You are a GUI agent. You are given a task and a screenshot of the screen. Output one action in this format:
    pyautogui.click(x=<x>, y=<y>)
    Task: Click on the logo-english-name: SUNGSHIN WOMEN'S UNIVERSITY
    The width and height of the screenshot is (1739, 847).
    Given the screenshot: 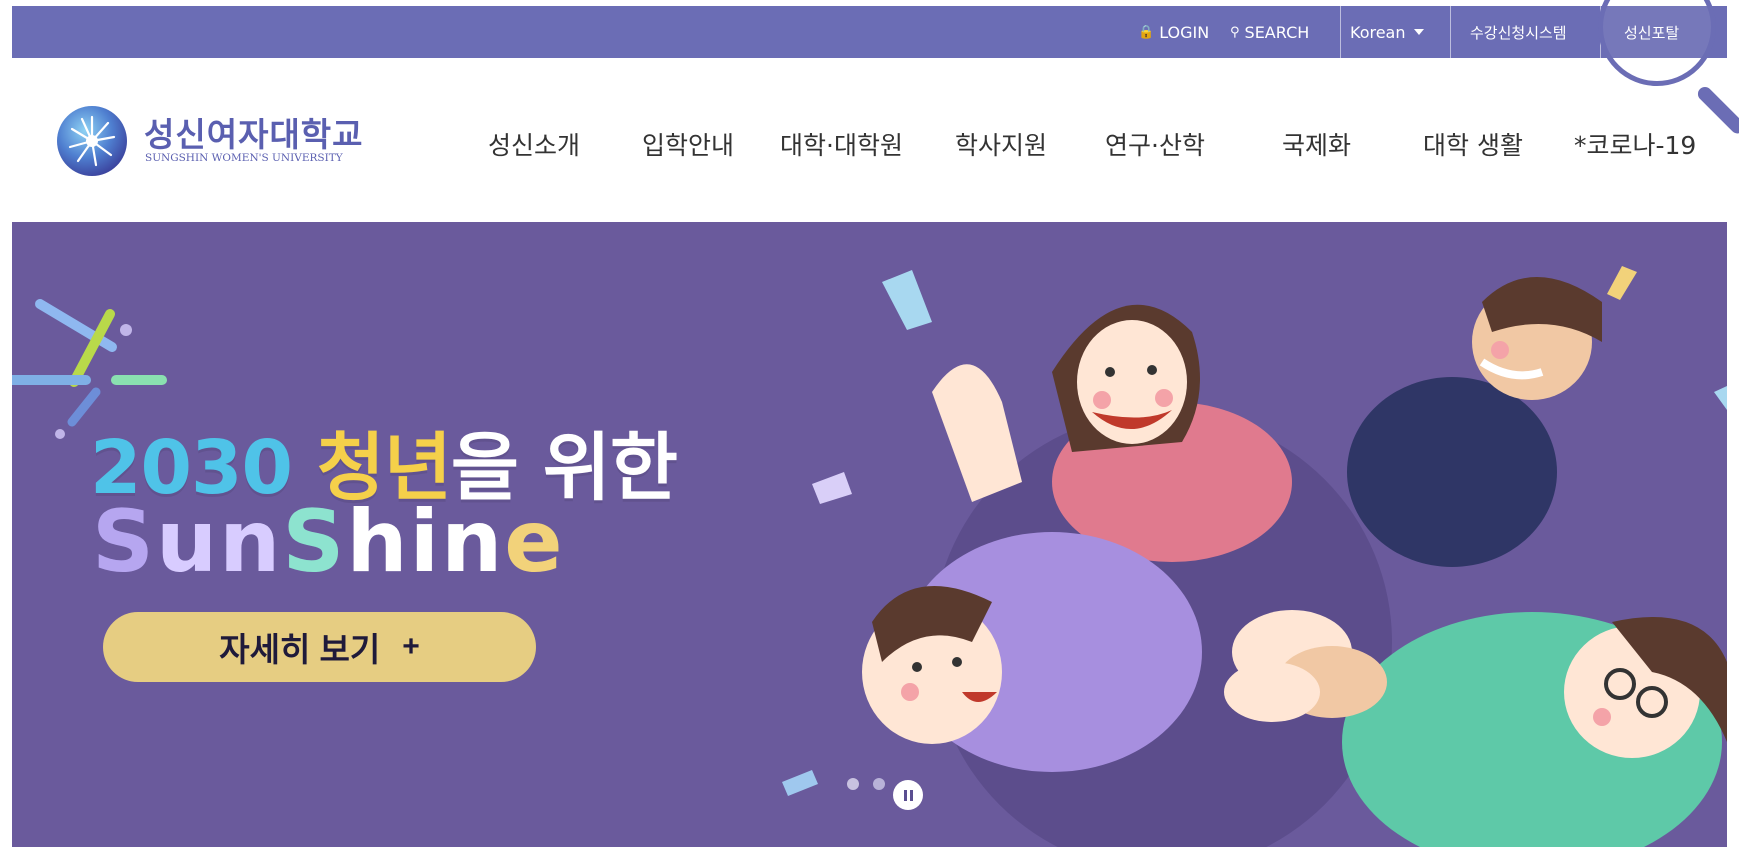 What is the action you would take?
    pyautogui.click(x=244, y=158)
    